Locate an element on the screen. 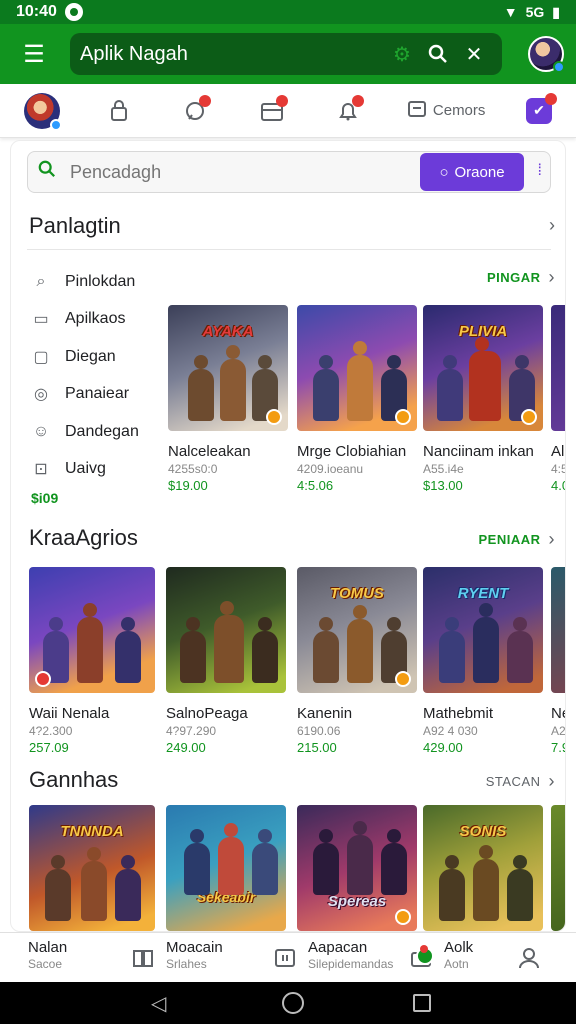 The image size is (576, 1024). nav-item-profile is located at coordinates (529, 955).